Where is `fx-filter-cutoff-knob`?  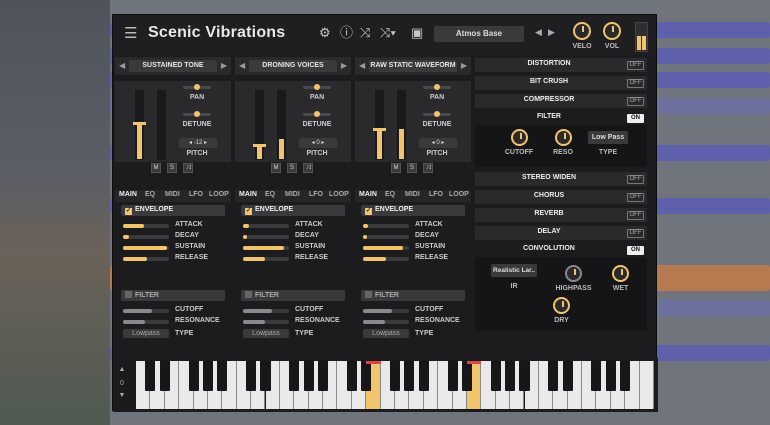
fx-filter-cutoff-knob is located at coordinates (519, 137).